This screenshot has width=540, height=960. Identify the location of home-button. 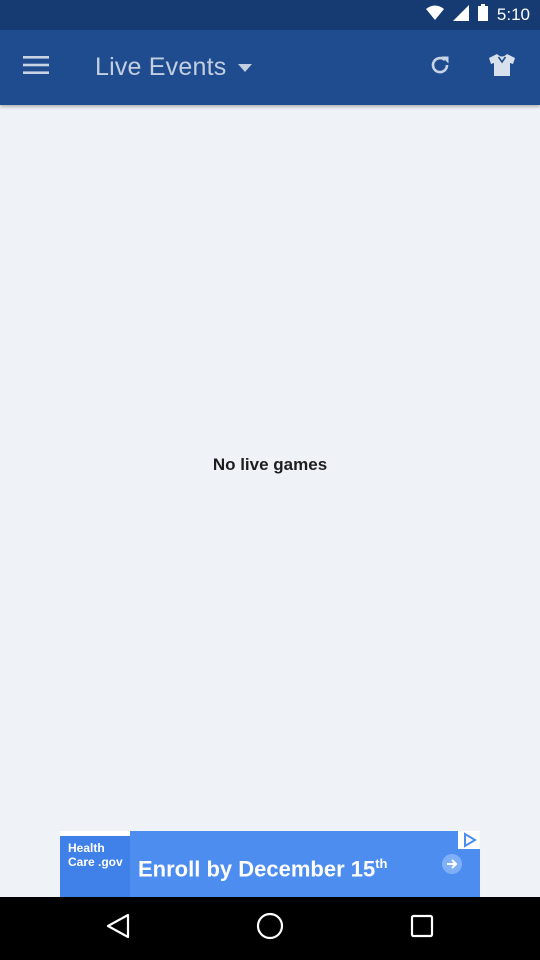
(270, 928).